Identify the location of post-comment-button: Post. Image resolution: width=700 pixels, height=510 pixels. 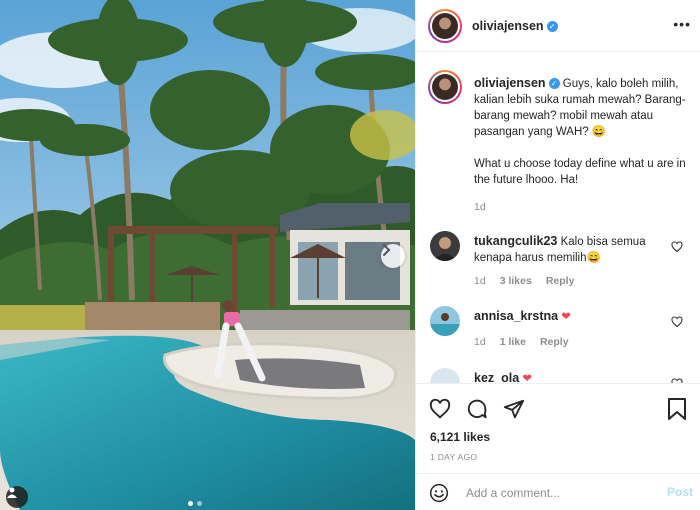
(680, 492).